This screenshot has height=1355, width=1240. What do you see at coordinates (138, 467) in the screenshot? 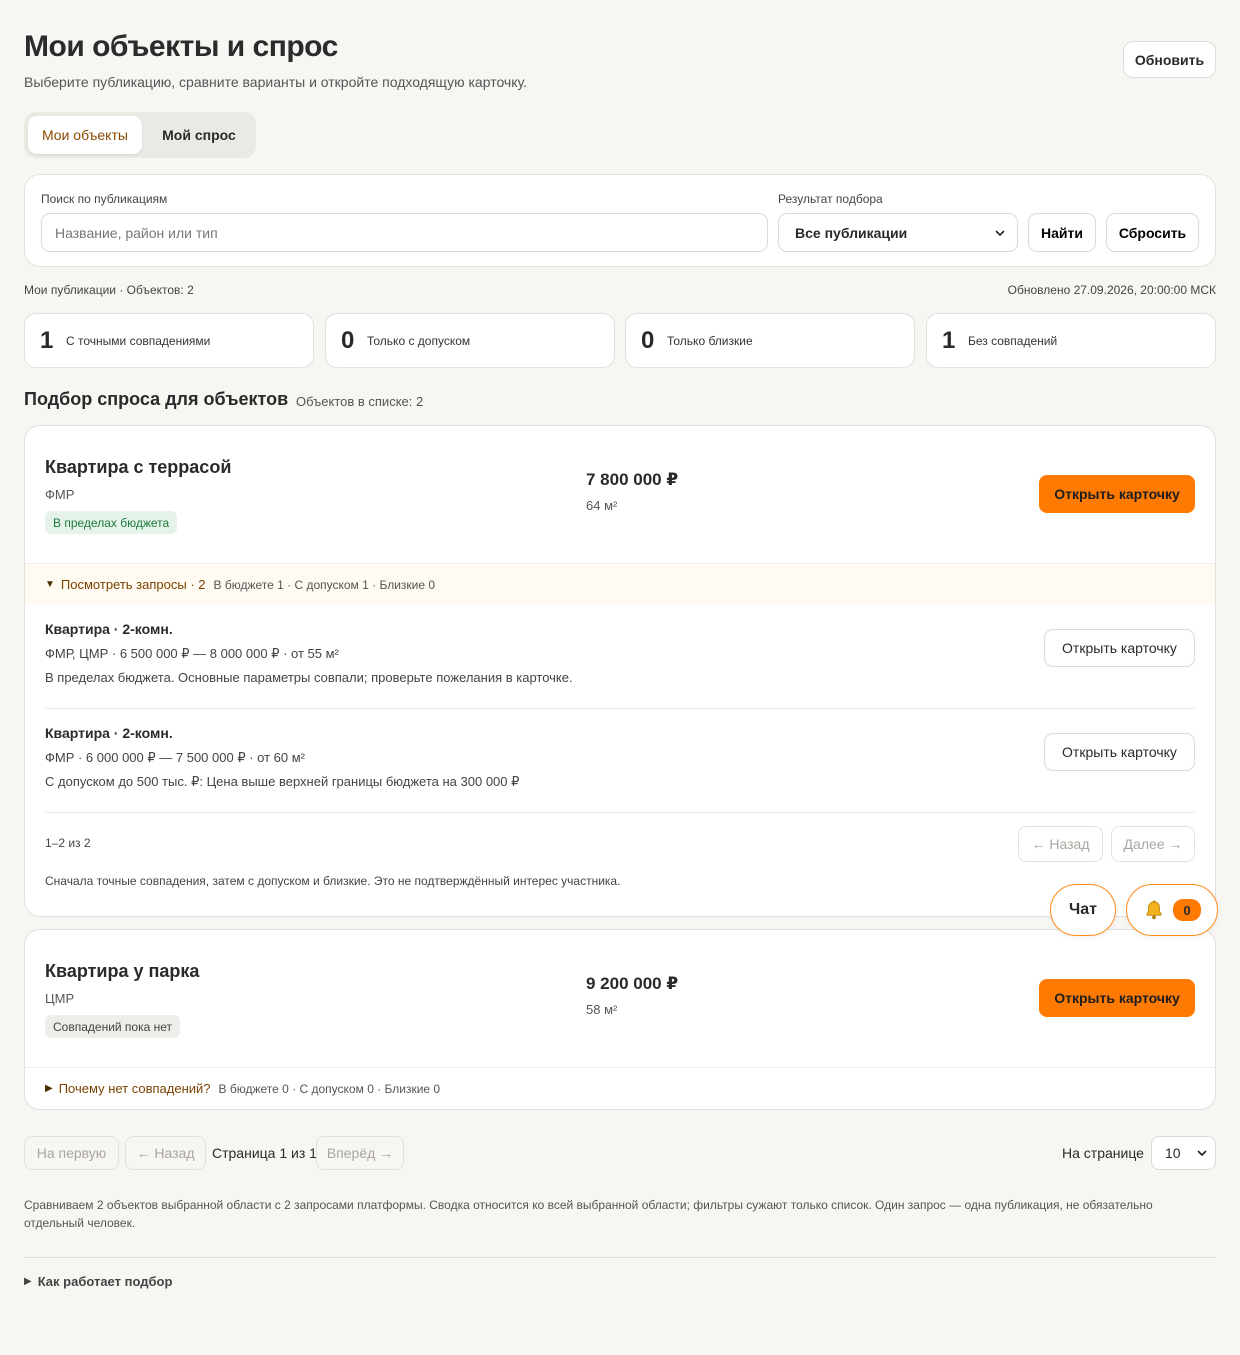
I see `object-title: Квартира с террасой` at bounding box center [138, 467].